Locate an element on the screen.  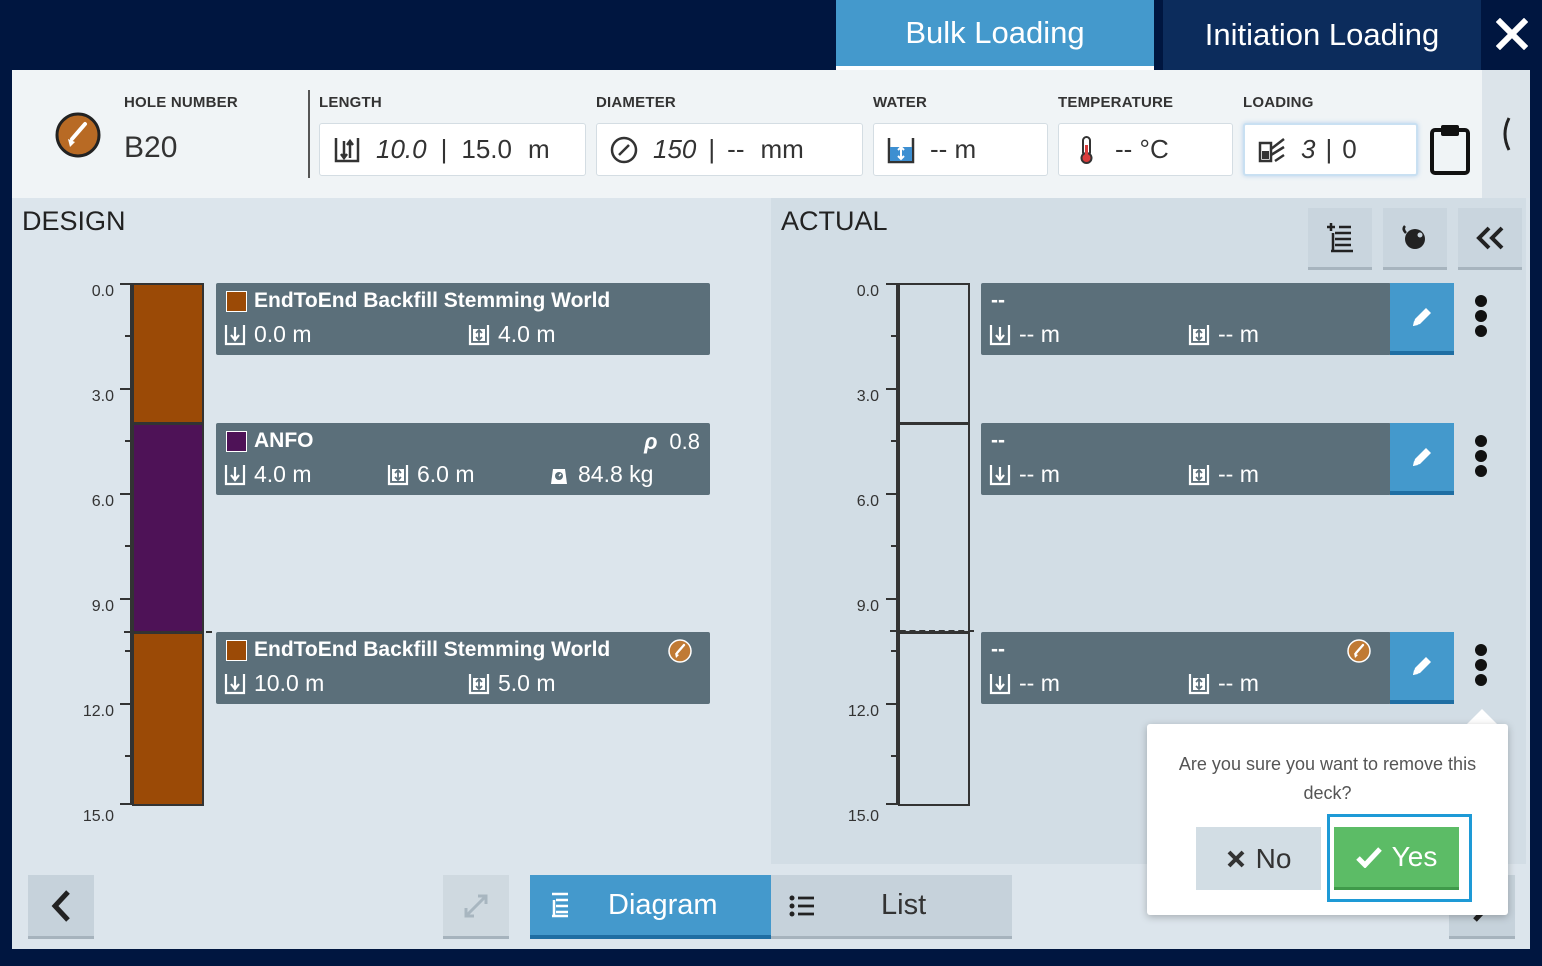
yes-button: Yes is located at coordinates (1396, 858).